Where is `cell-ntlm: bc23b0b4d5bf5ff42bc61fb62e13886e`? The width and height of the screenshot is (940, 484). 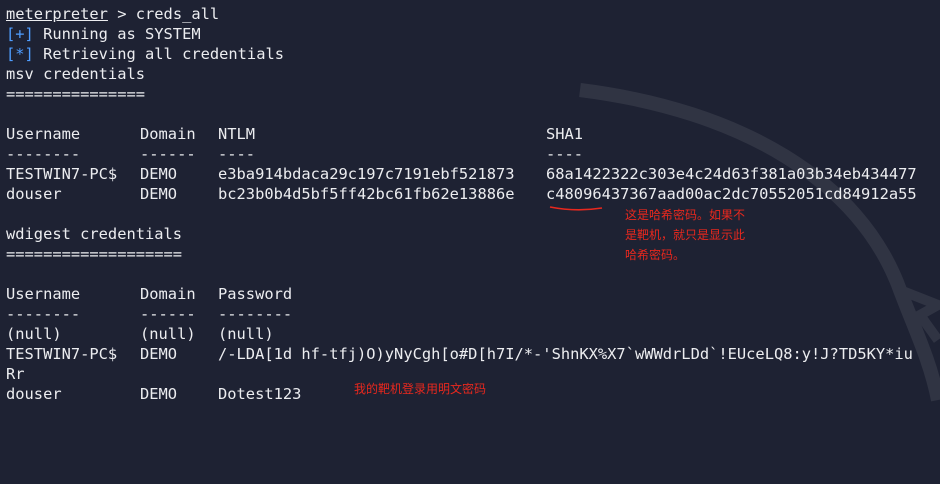 cell-ntlm: bc23b0b4d5bf5ff42bc61fb62e13886e is located at coordinates (366, 194).